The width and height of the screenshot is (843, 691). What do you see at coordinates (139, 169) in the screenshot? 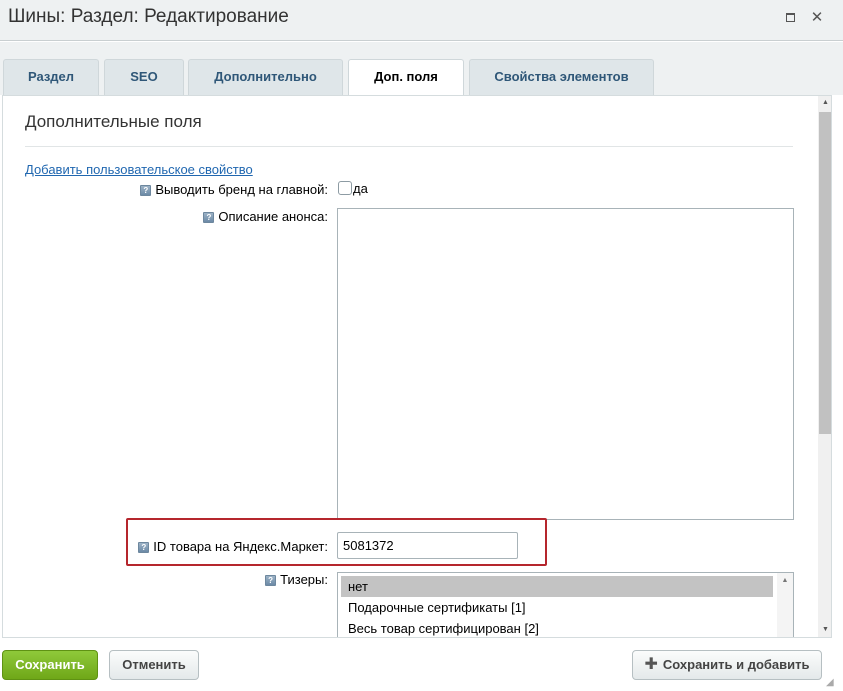
I see `add-custom-property-link: Добавить пользовательское свойство` at bounding box center [139, 169].